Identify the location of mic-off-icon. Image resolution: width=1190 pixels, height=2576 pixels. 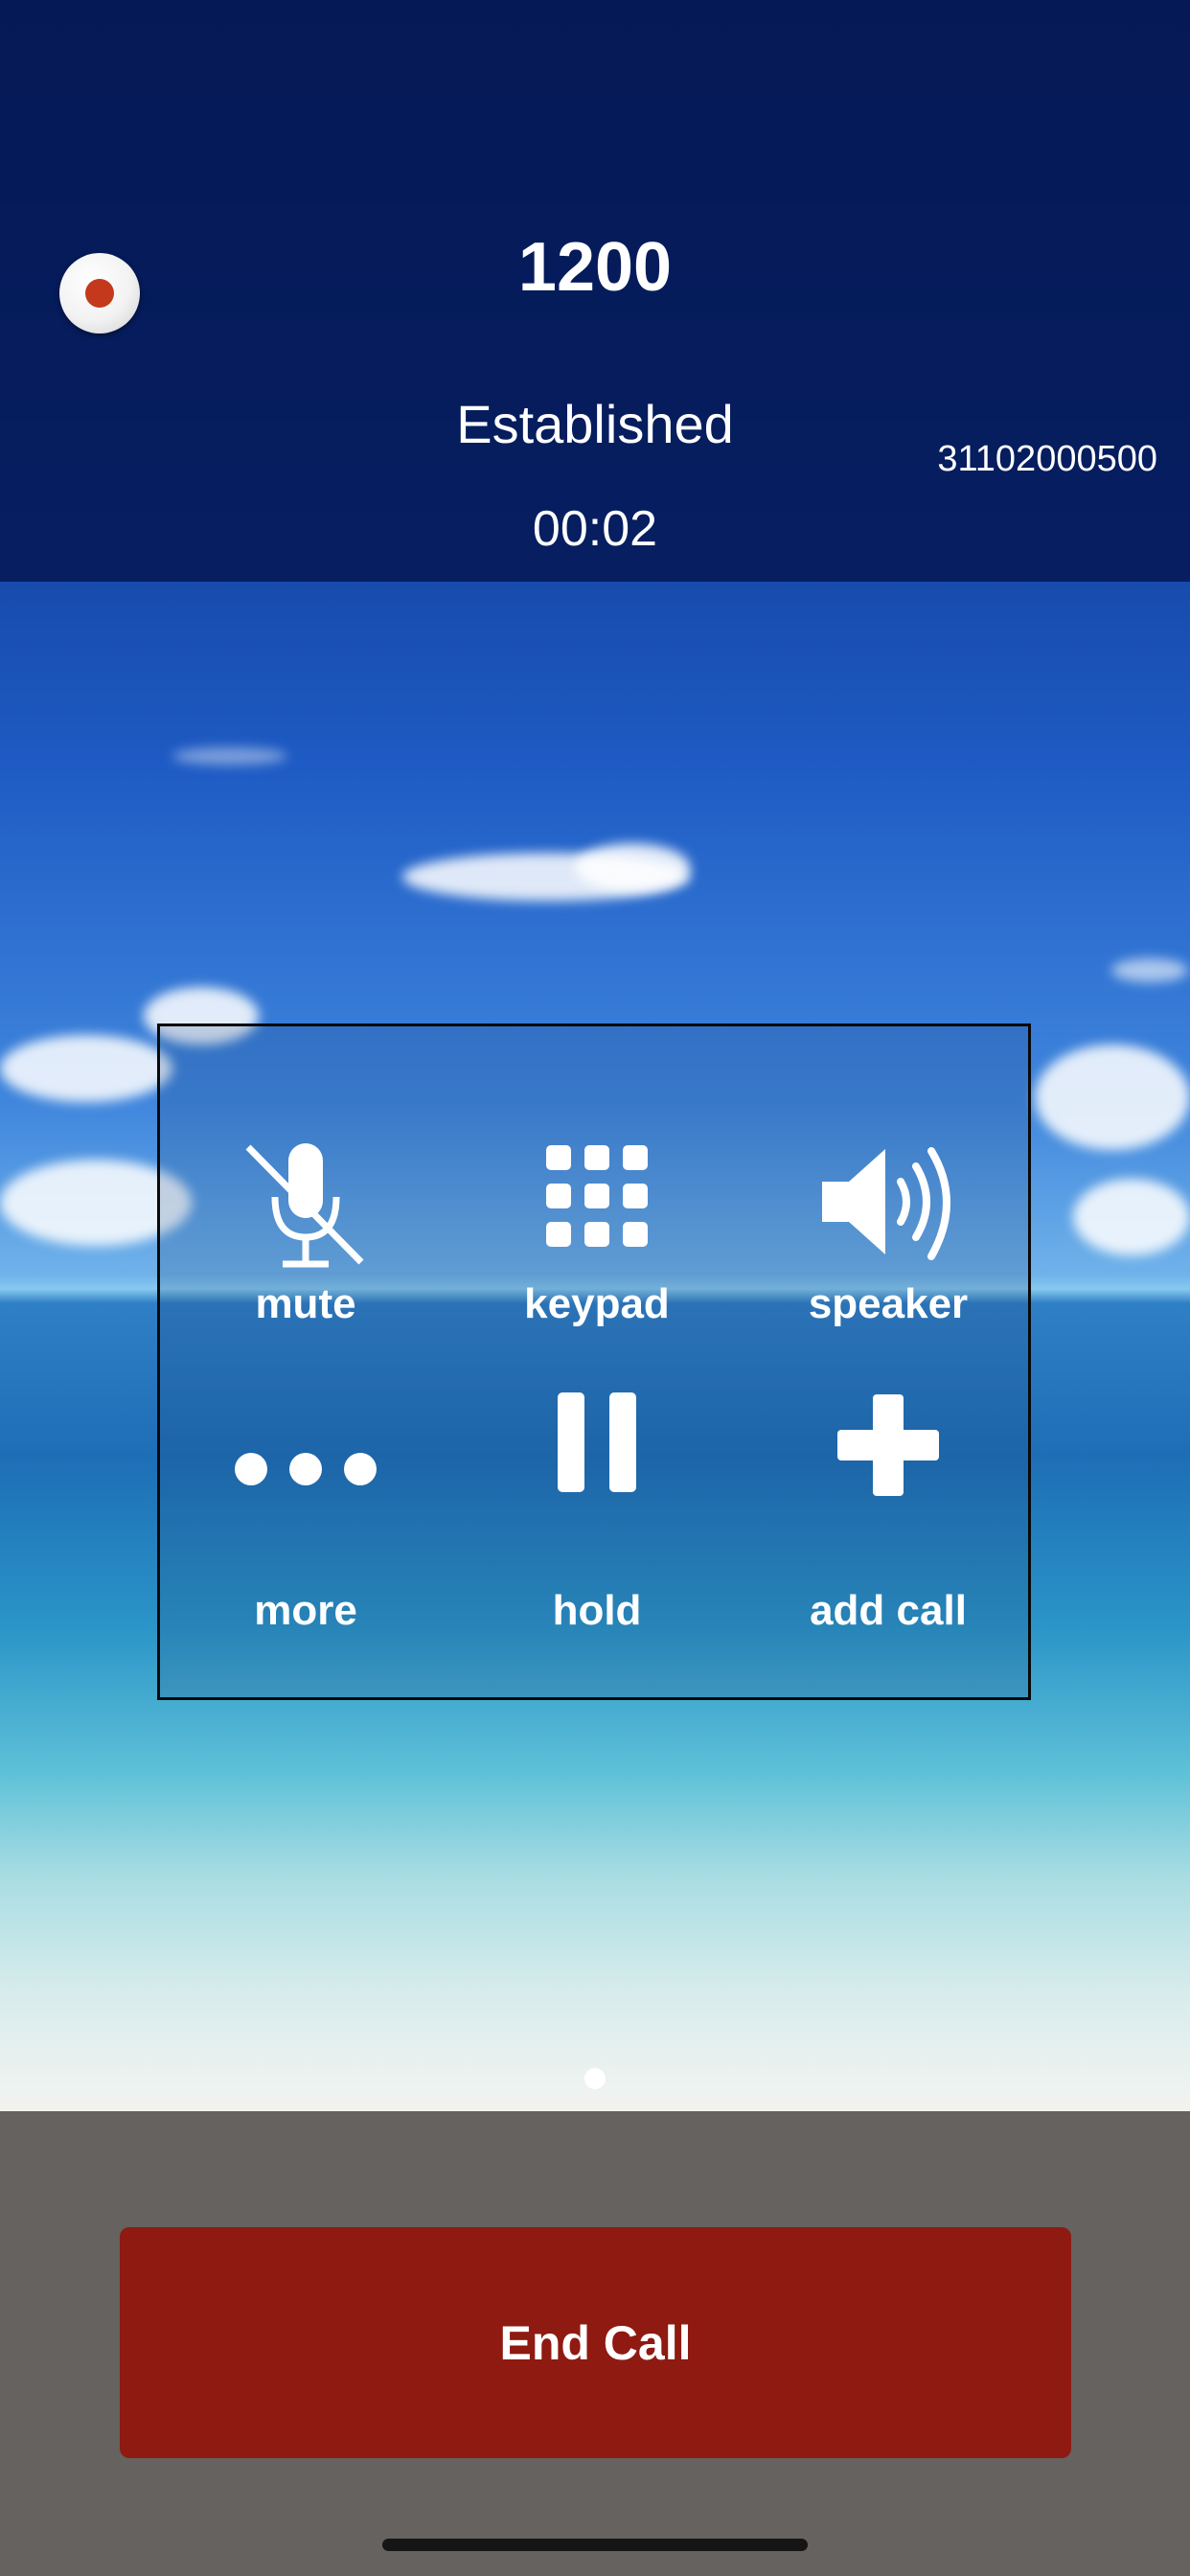
(304, 1205).